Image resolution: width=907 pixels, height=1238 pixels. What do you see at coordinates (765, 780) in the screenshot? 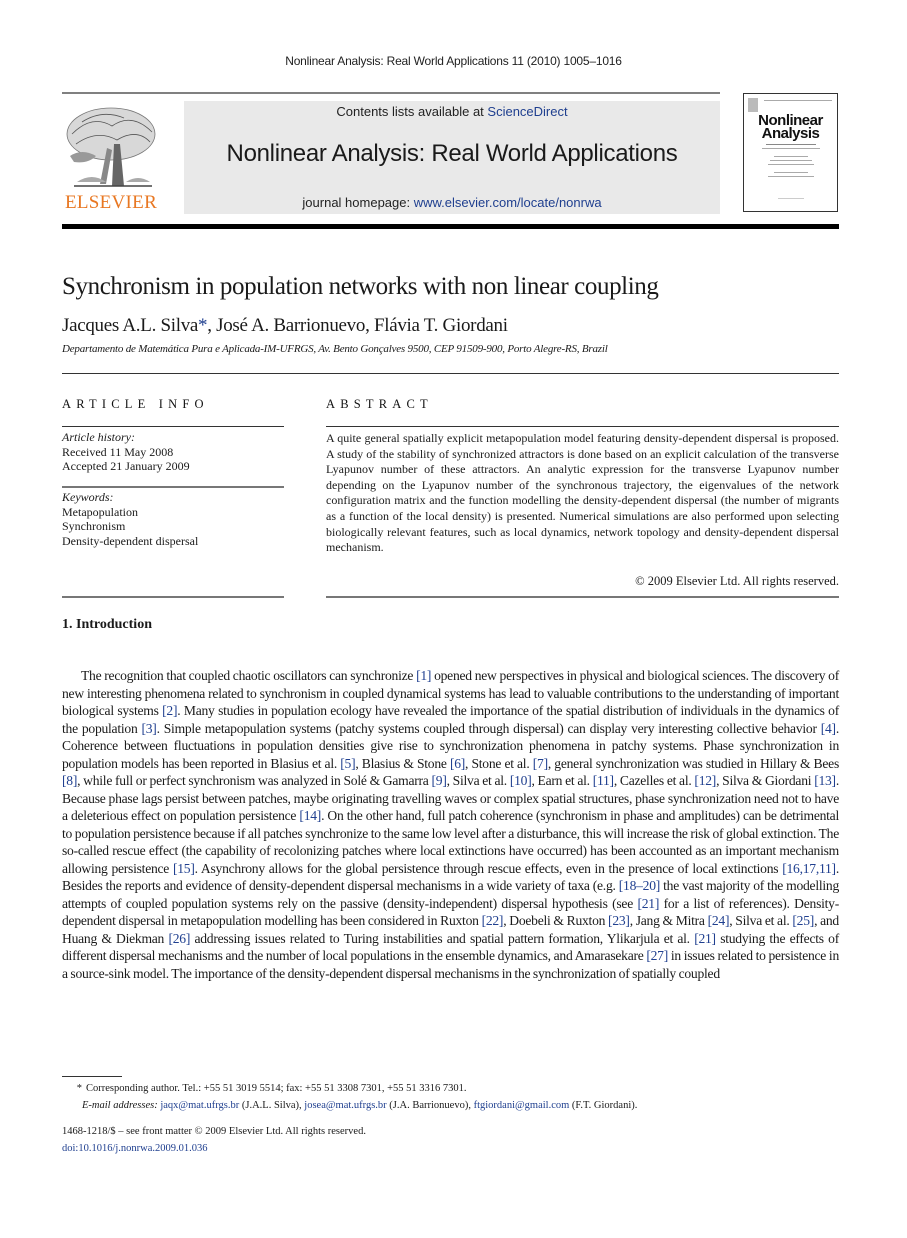
I see `body-text-run: , Silva & Giordani` at bounding box center [765, 780].